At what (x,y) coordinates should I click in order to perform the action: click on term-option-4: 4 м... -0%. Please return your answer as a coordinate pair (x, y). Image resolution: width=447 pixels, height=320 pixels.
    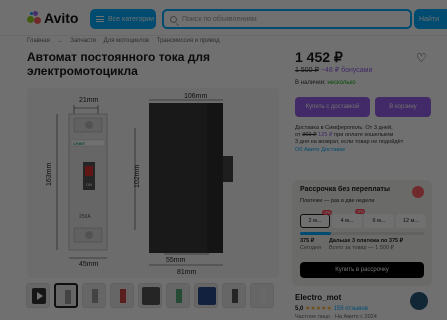
    Looking at the image, I should click on (348, 218).